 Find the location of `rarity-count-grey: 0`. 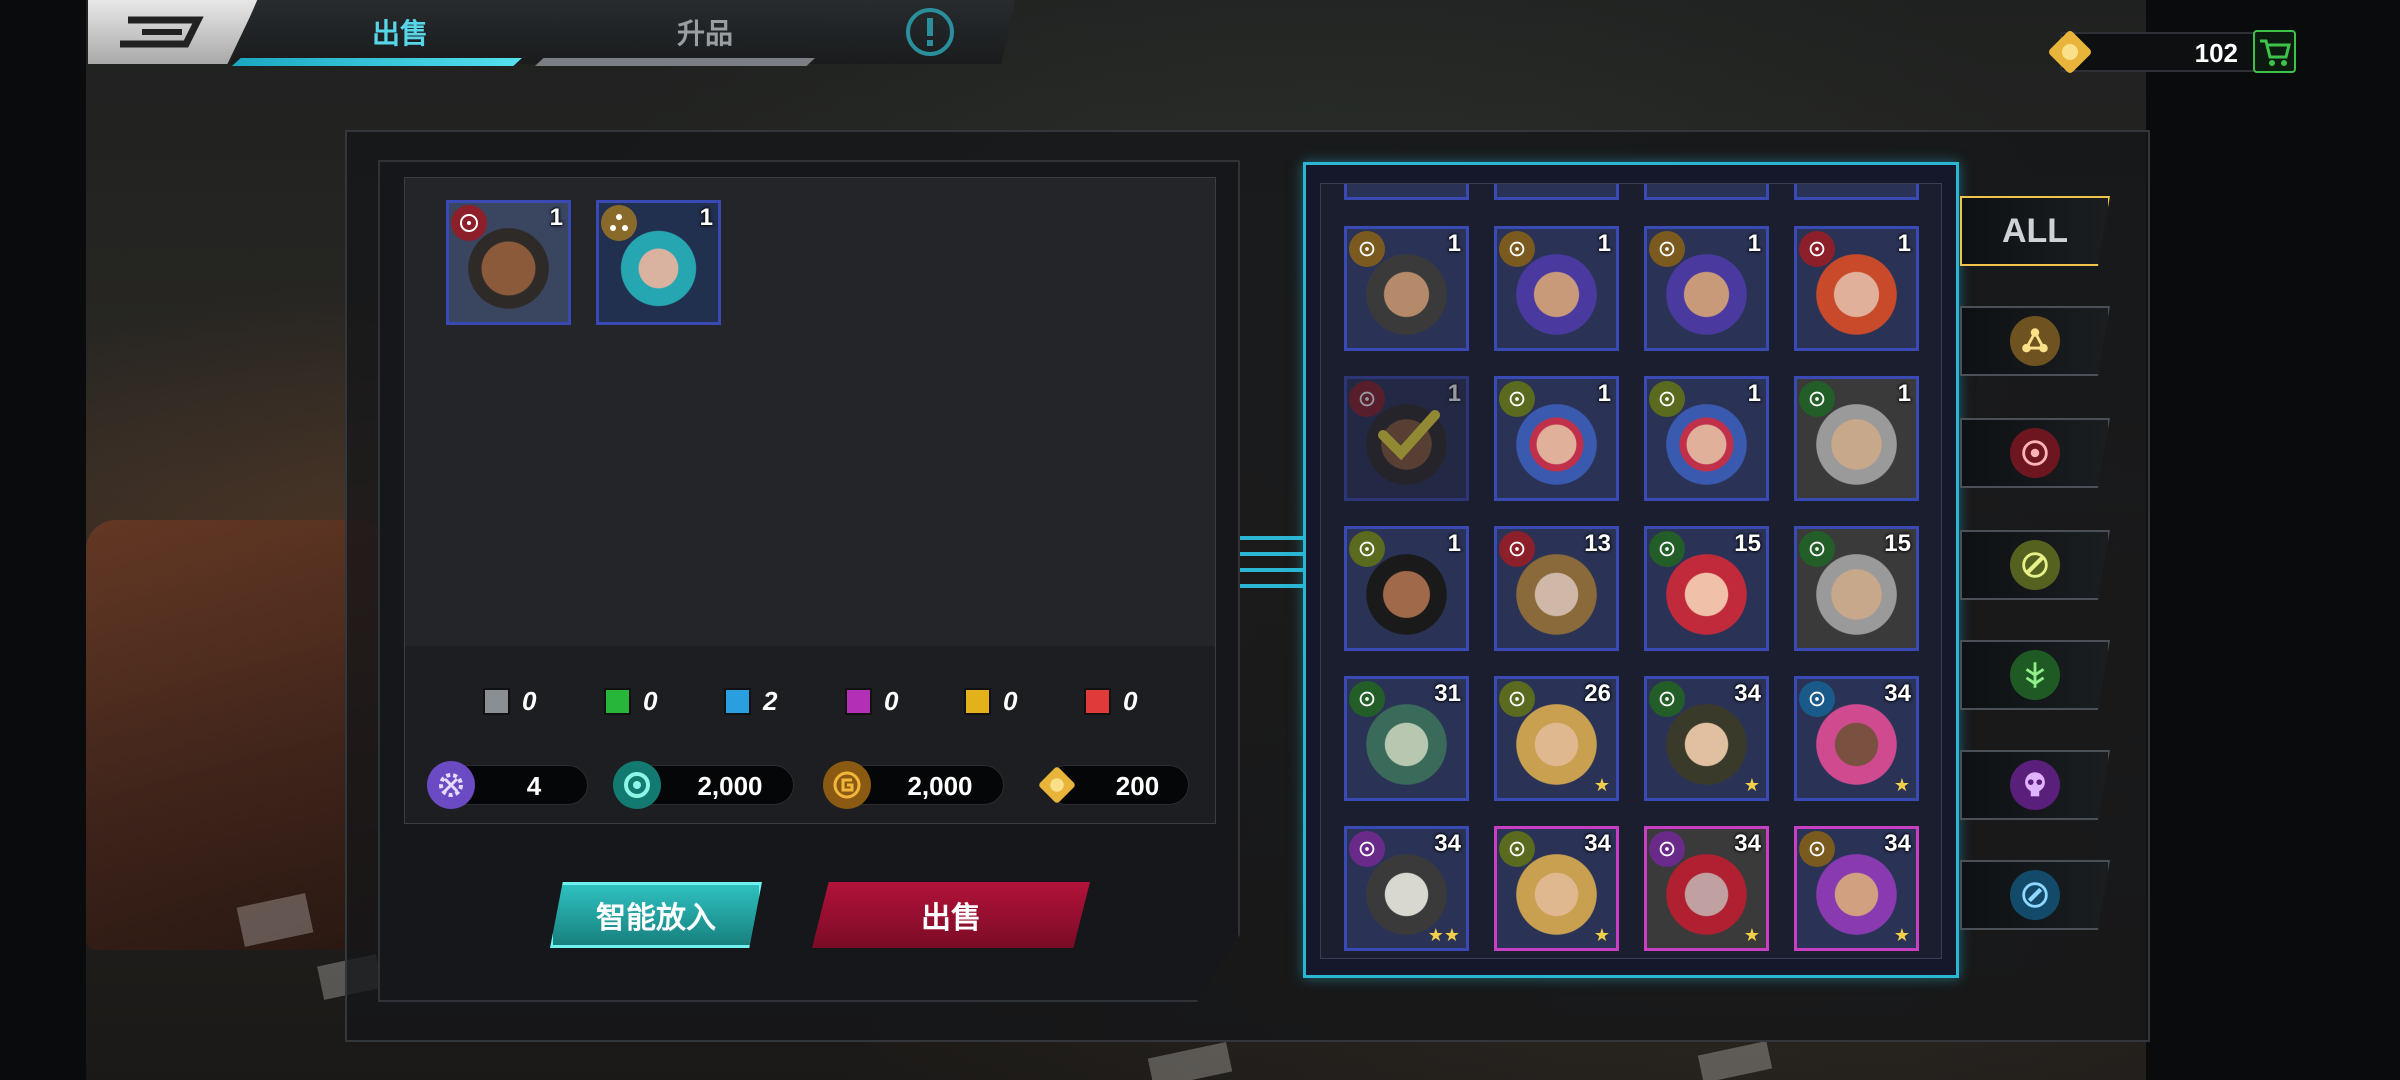

rarity-count-grey: 0 is located at coordinates (509, 701).